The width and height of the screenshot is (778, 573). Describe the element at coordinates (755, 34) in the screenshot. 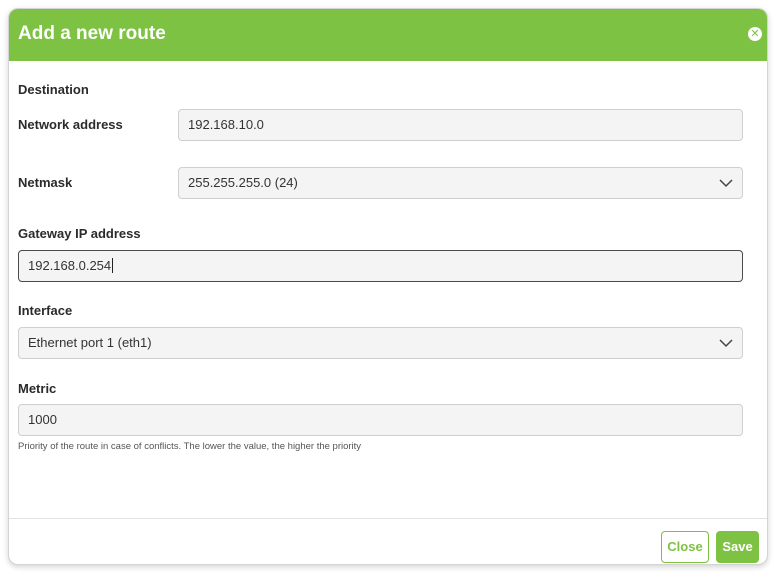

I see `close-icon: ✕` at that location.